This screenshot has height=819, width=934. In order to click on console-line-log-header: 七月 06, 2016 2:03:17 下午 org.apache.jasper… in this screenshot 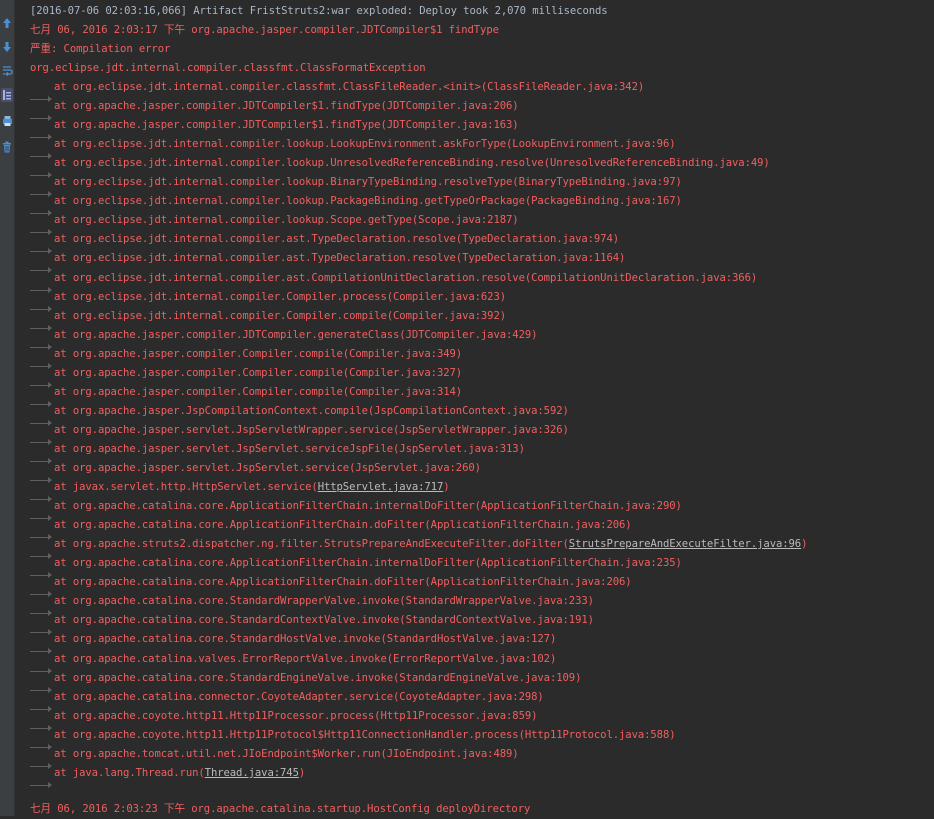, I will do `click(264, 30)`.